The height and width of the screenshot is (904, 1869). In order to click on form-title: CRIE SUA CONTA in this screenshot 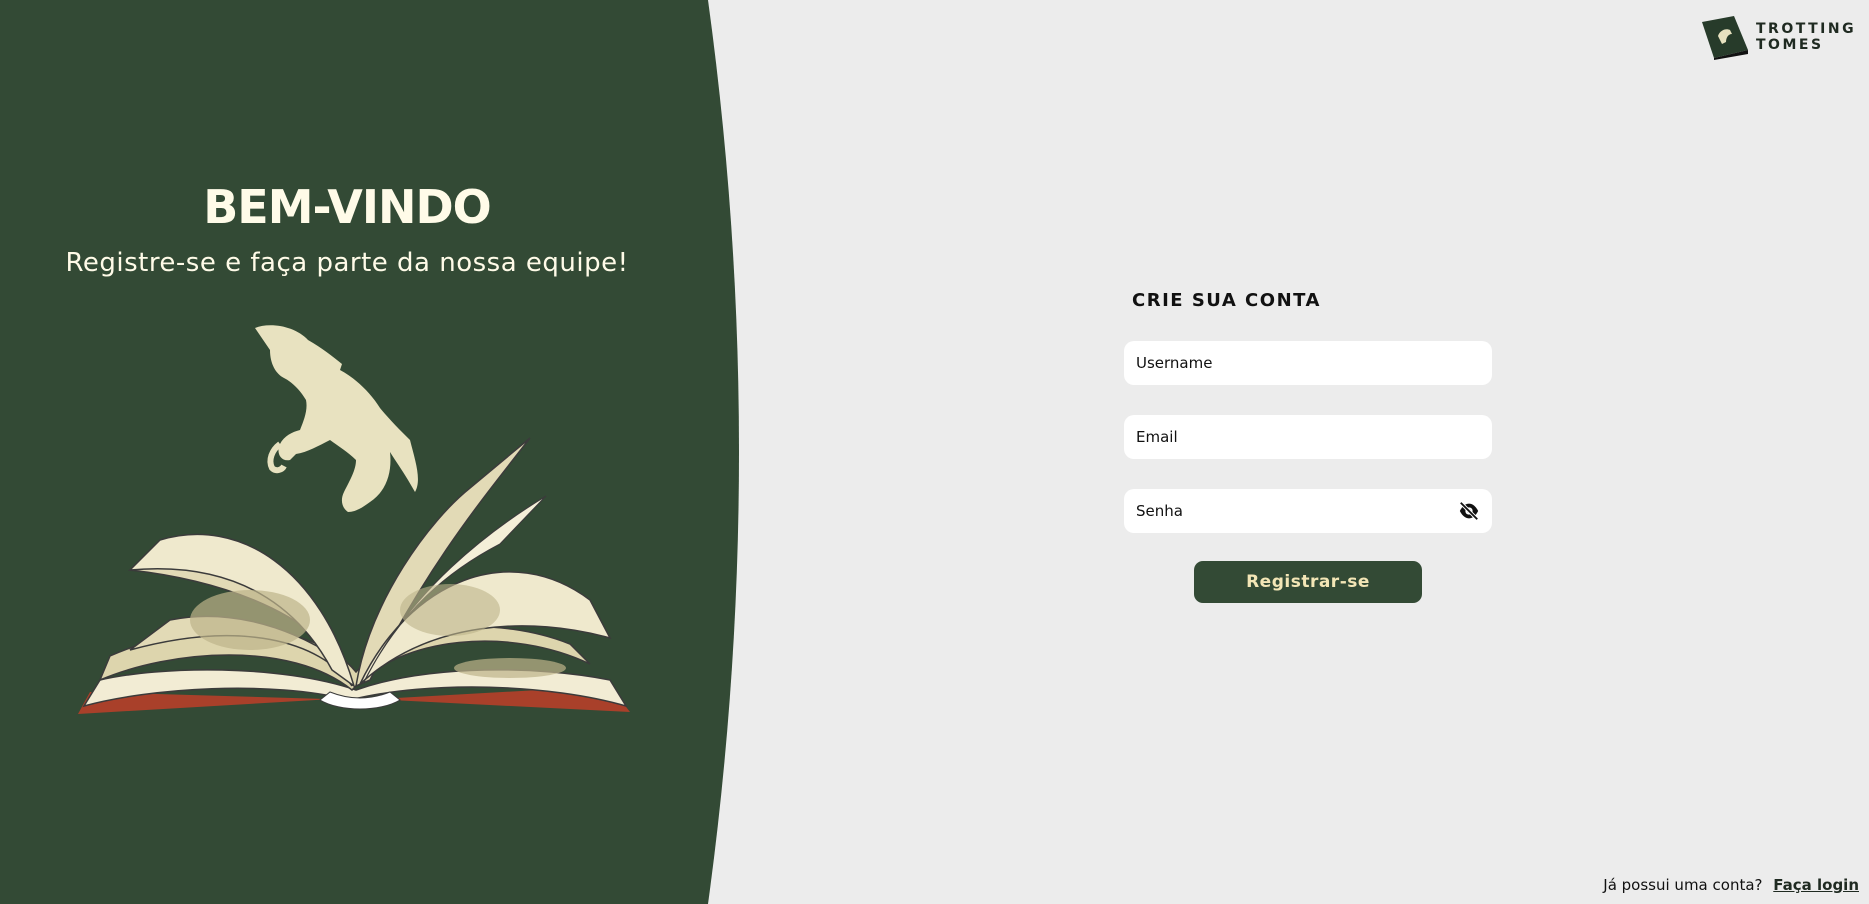, I will do `click(1226, 300)`.